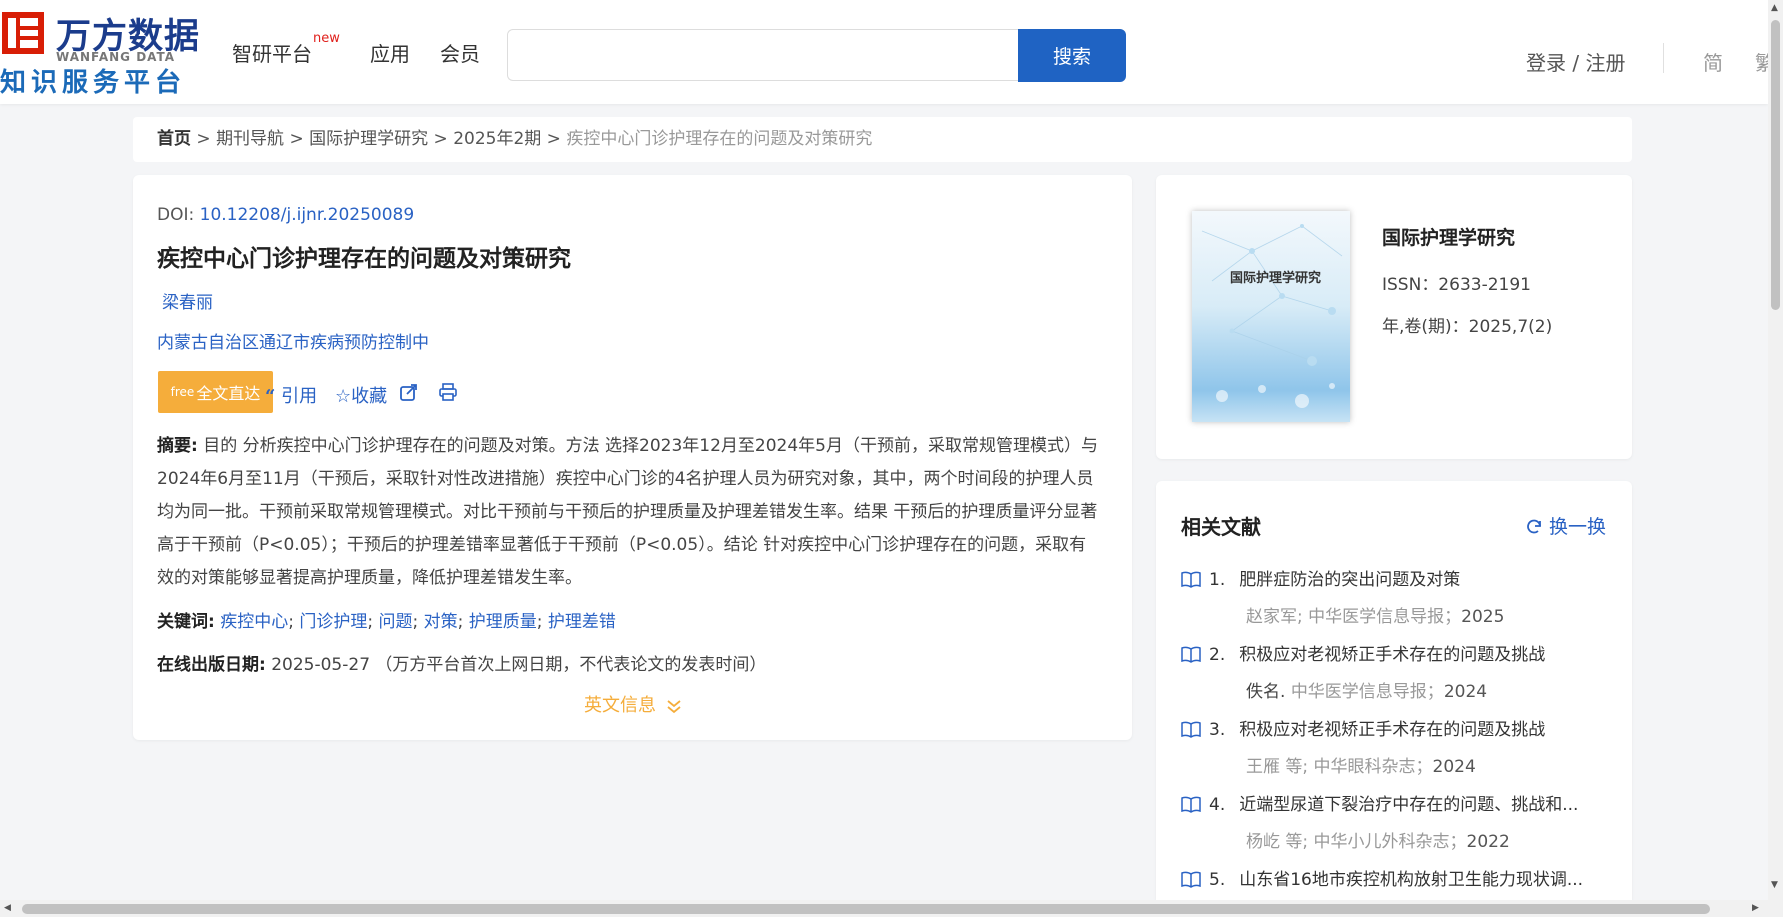 This screenshot has height=917, width=1783. I want to click on related-source: 中华小儿外科杂志；, so click(1390, 842).